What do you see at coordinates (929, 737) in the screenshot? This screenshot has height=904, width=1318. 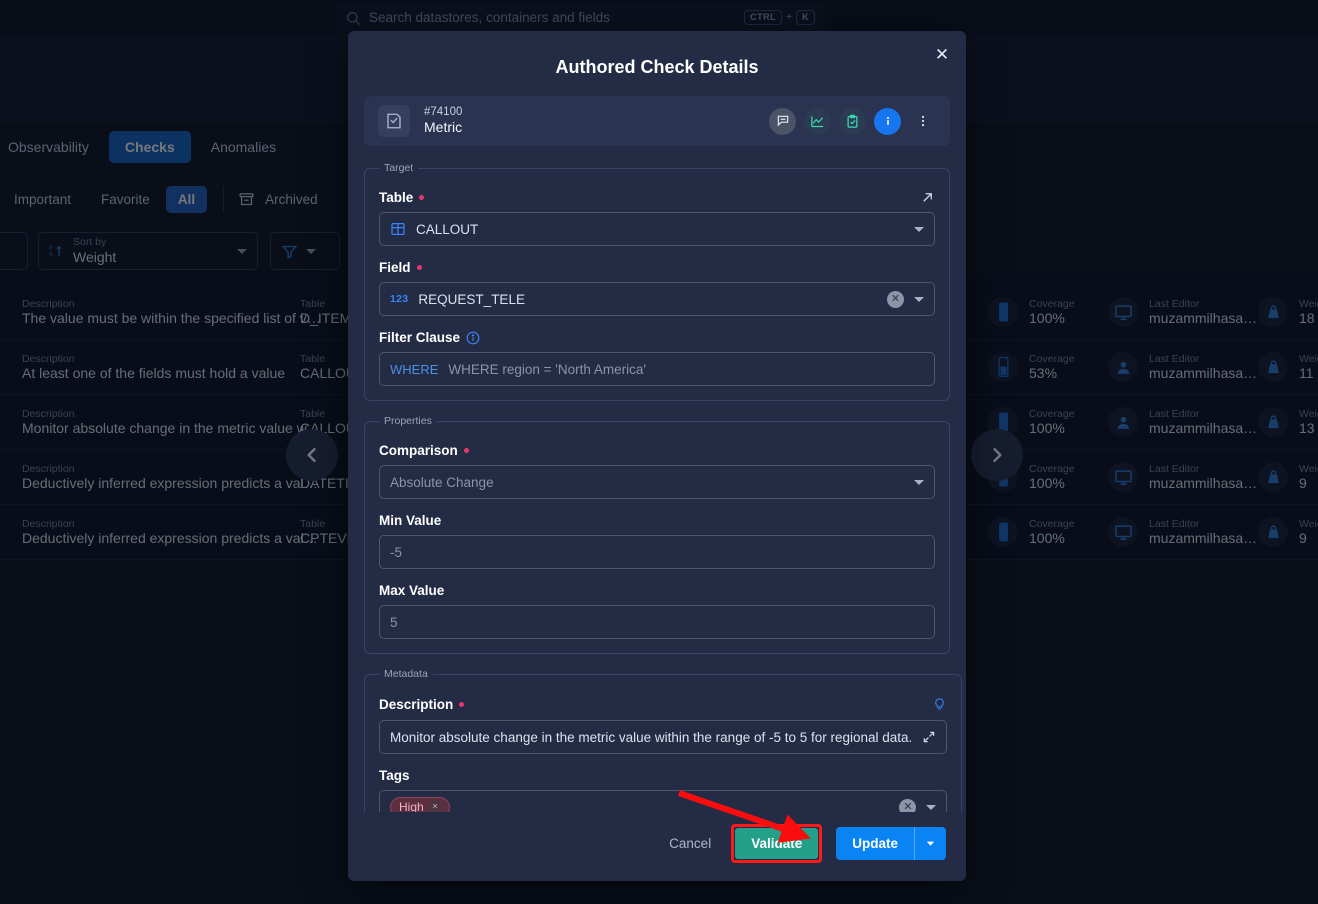 I see `expand-icon` at bounding box center [929, 737].